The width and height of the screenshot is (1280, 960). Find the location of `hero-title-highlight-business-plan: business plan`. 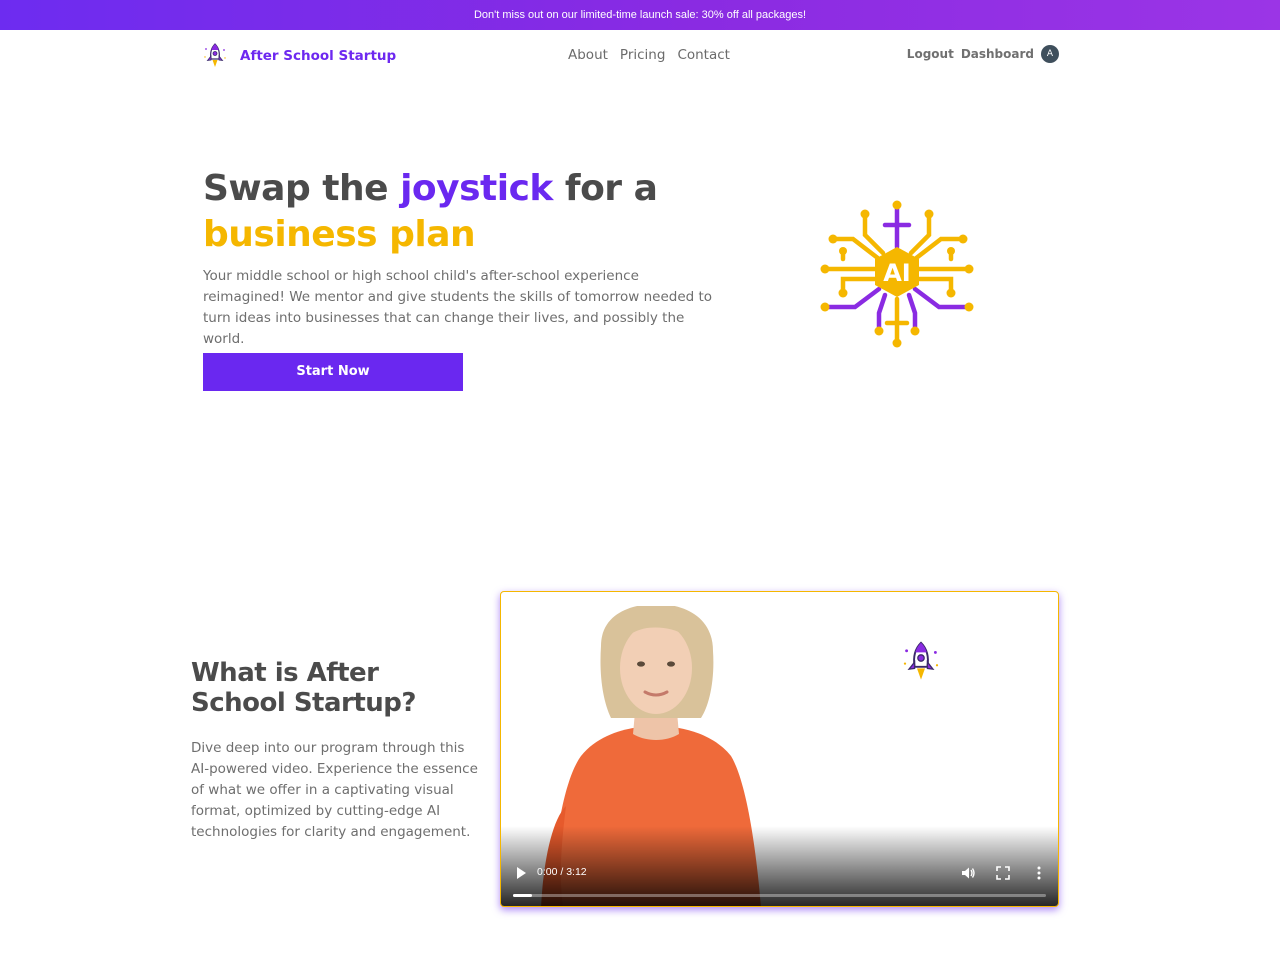

hero-title-highlight-business-plan: business plan is located at coordinates (339, 234).